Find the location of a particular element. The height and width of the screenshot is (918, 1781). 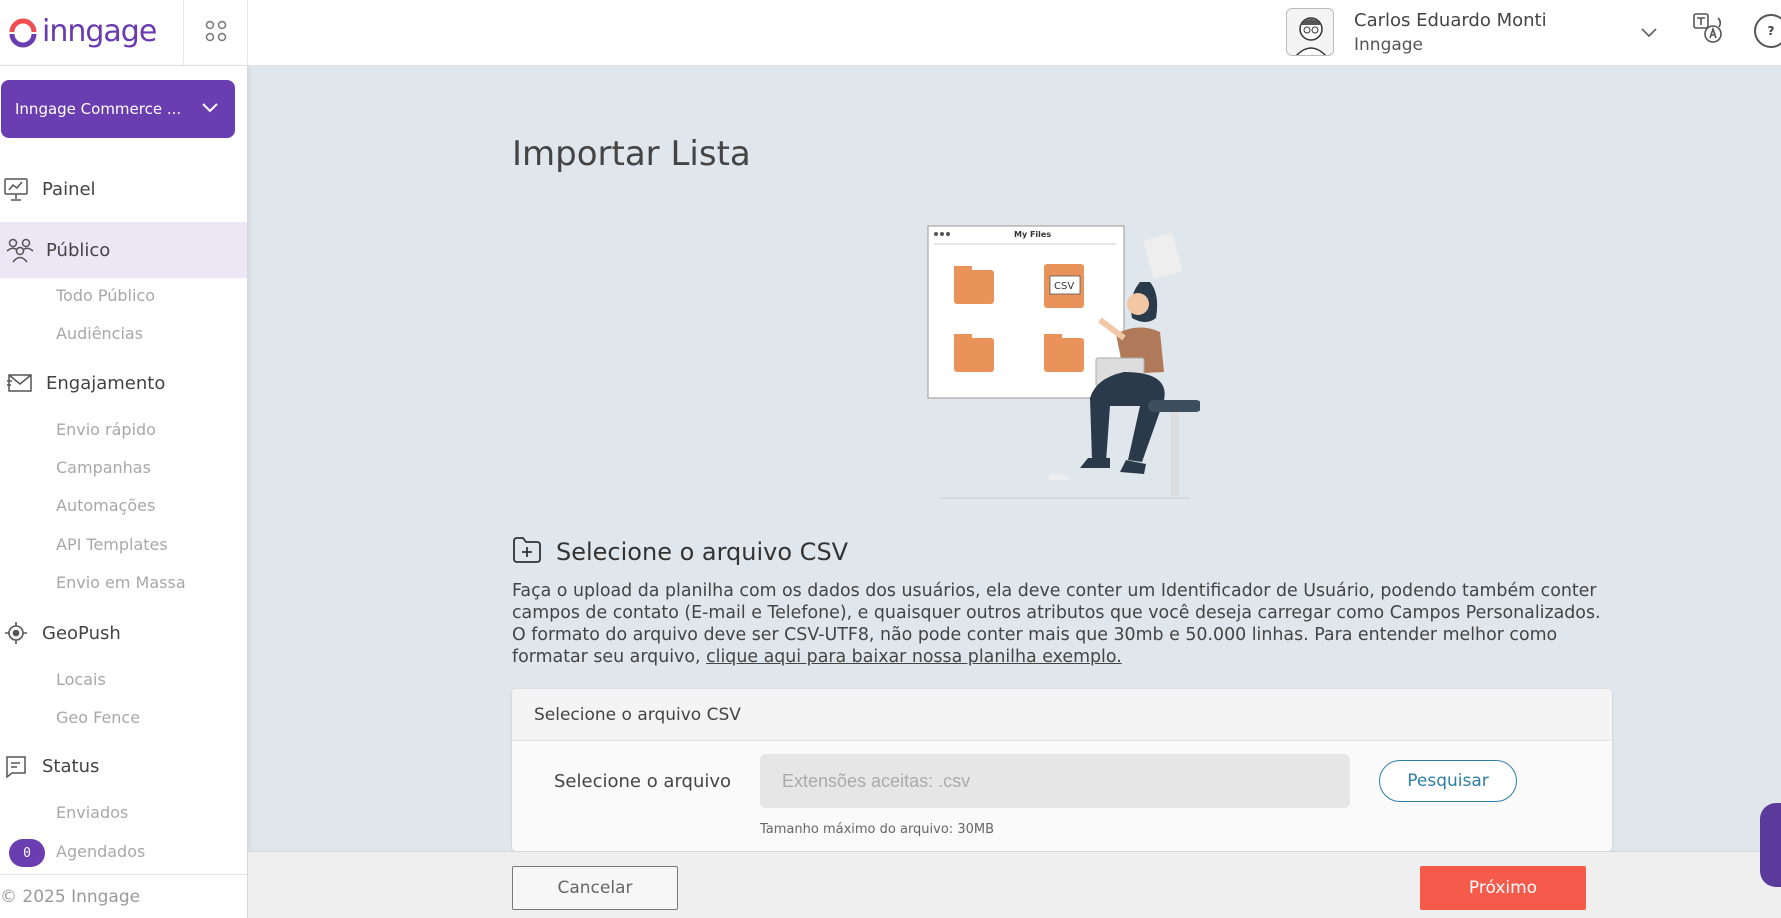

next-button: Próximo is located at coordinates (1503, 888).